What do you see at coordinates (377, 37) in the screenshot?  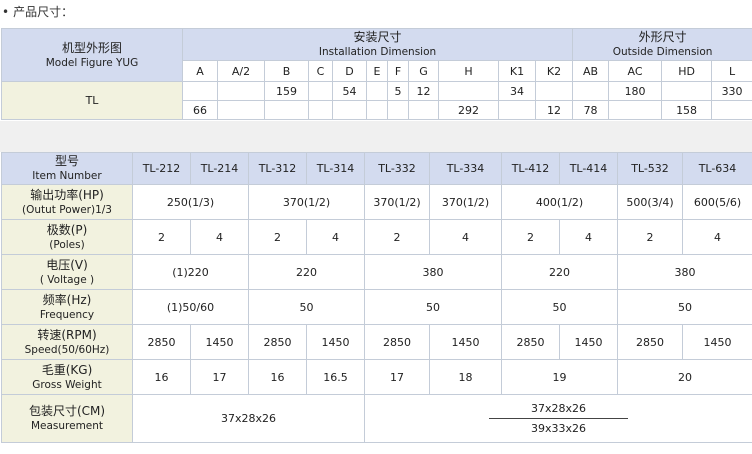 I see `installation-cn: 安装尺寸` at bounding box center [377, 37].